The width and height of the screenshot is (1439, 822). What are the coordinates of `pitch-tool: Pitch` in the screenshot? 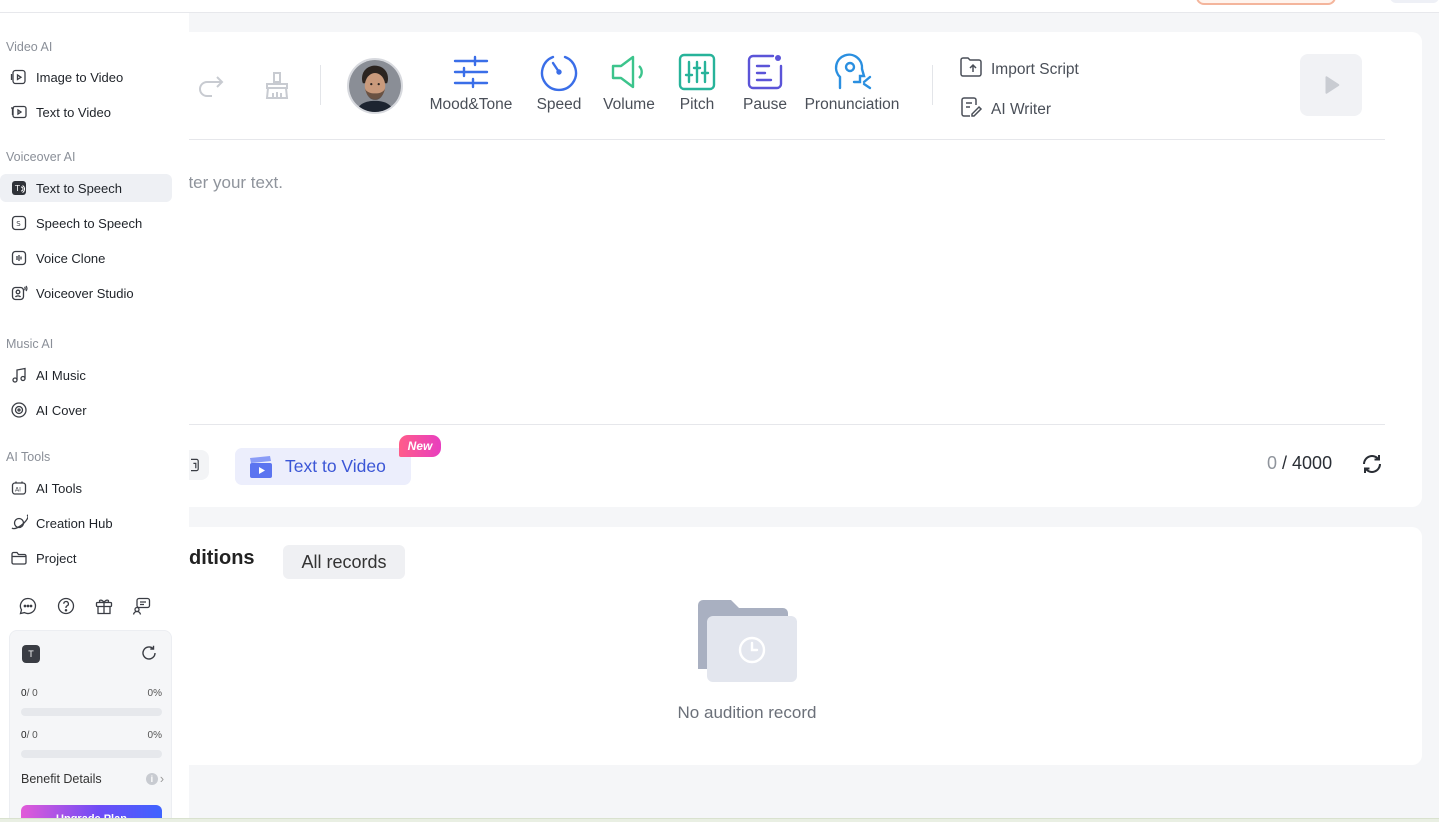 It's located at (697, 83).